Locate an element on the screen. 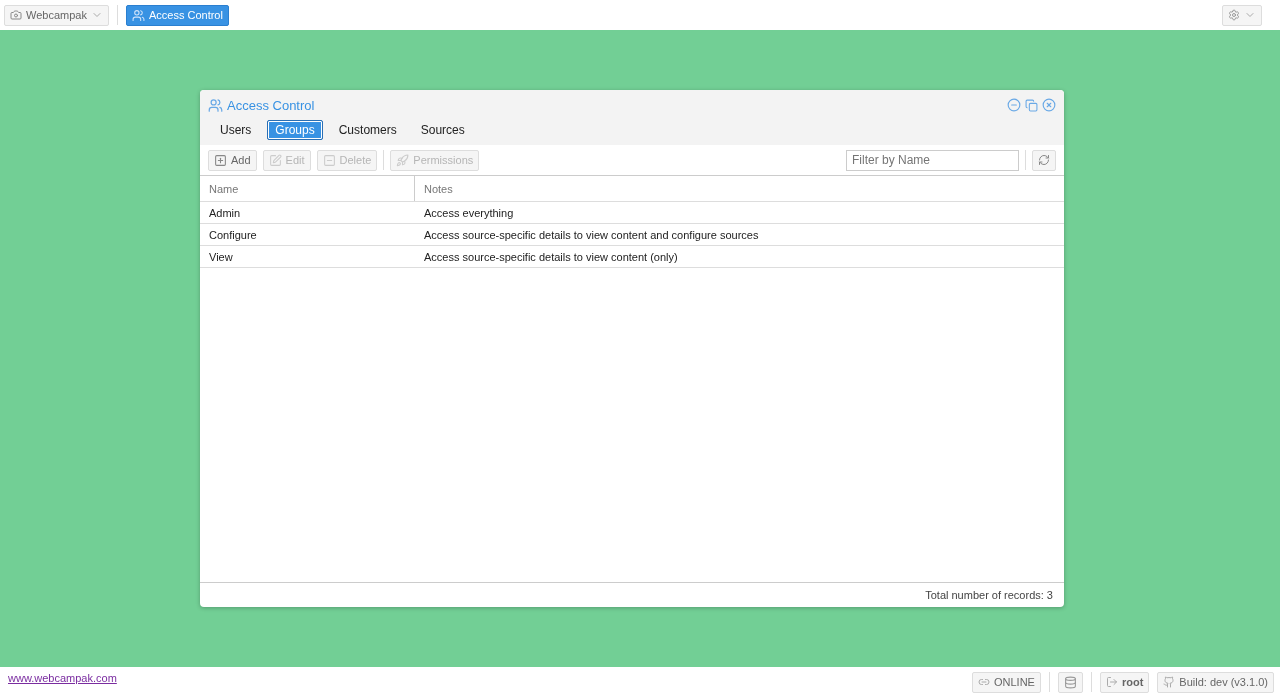 This screenshot has width=1280, height=697. settings-icon is located at coordinates (1234, 15).